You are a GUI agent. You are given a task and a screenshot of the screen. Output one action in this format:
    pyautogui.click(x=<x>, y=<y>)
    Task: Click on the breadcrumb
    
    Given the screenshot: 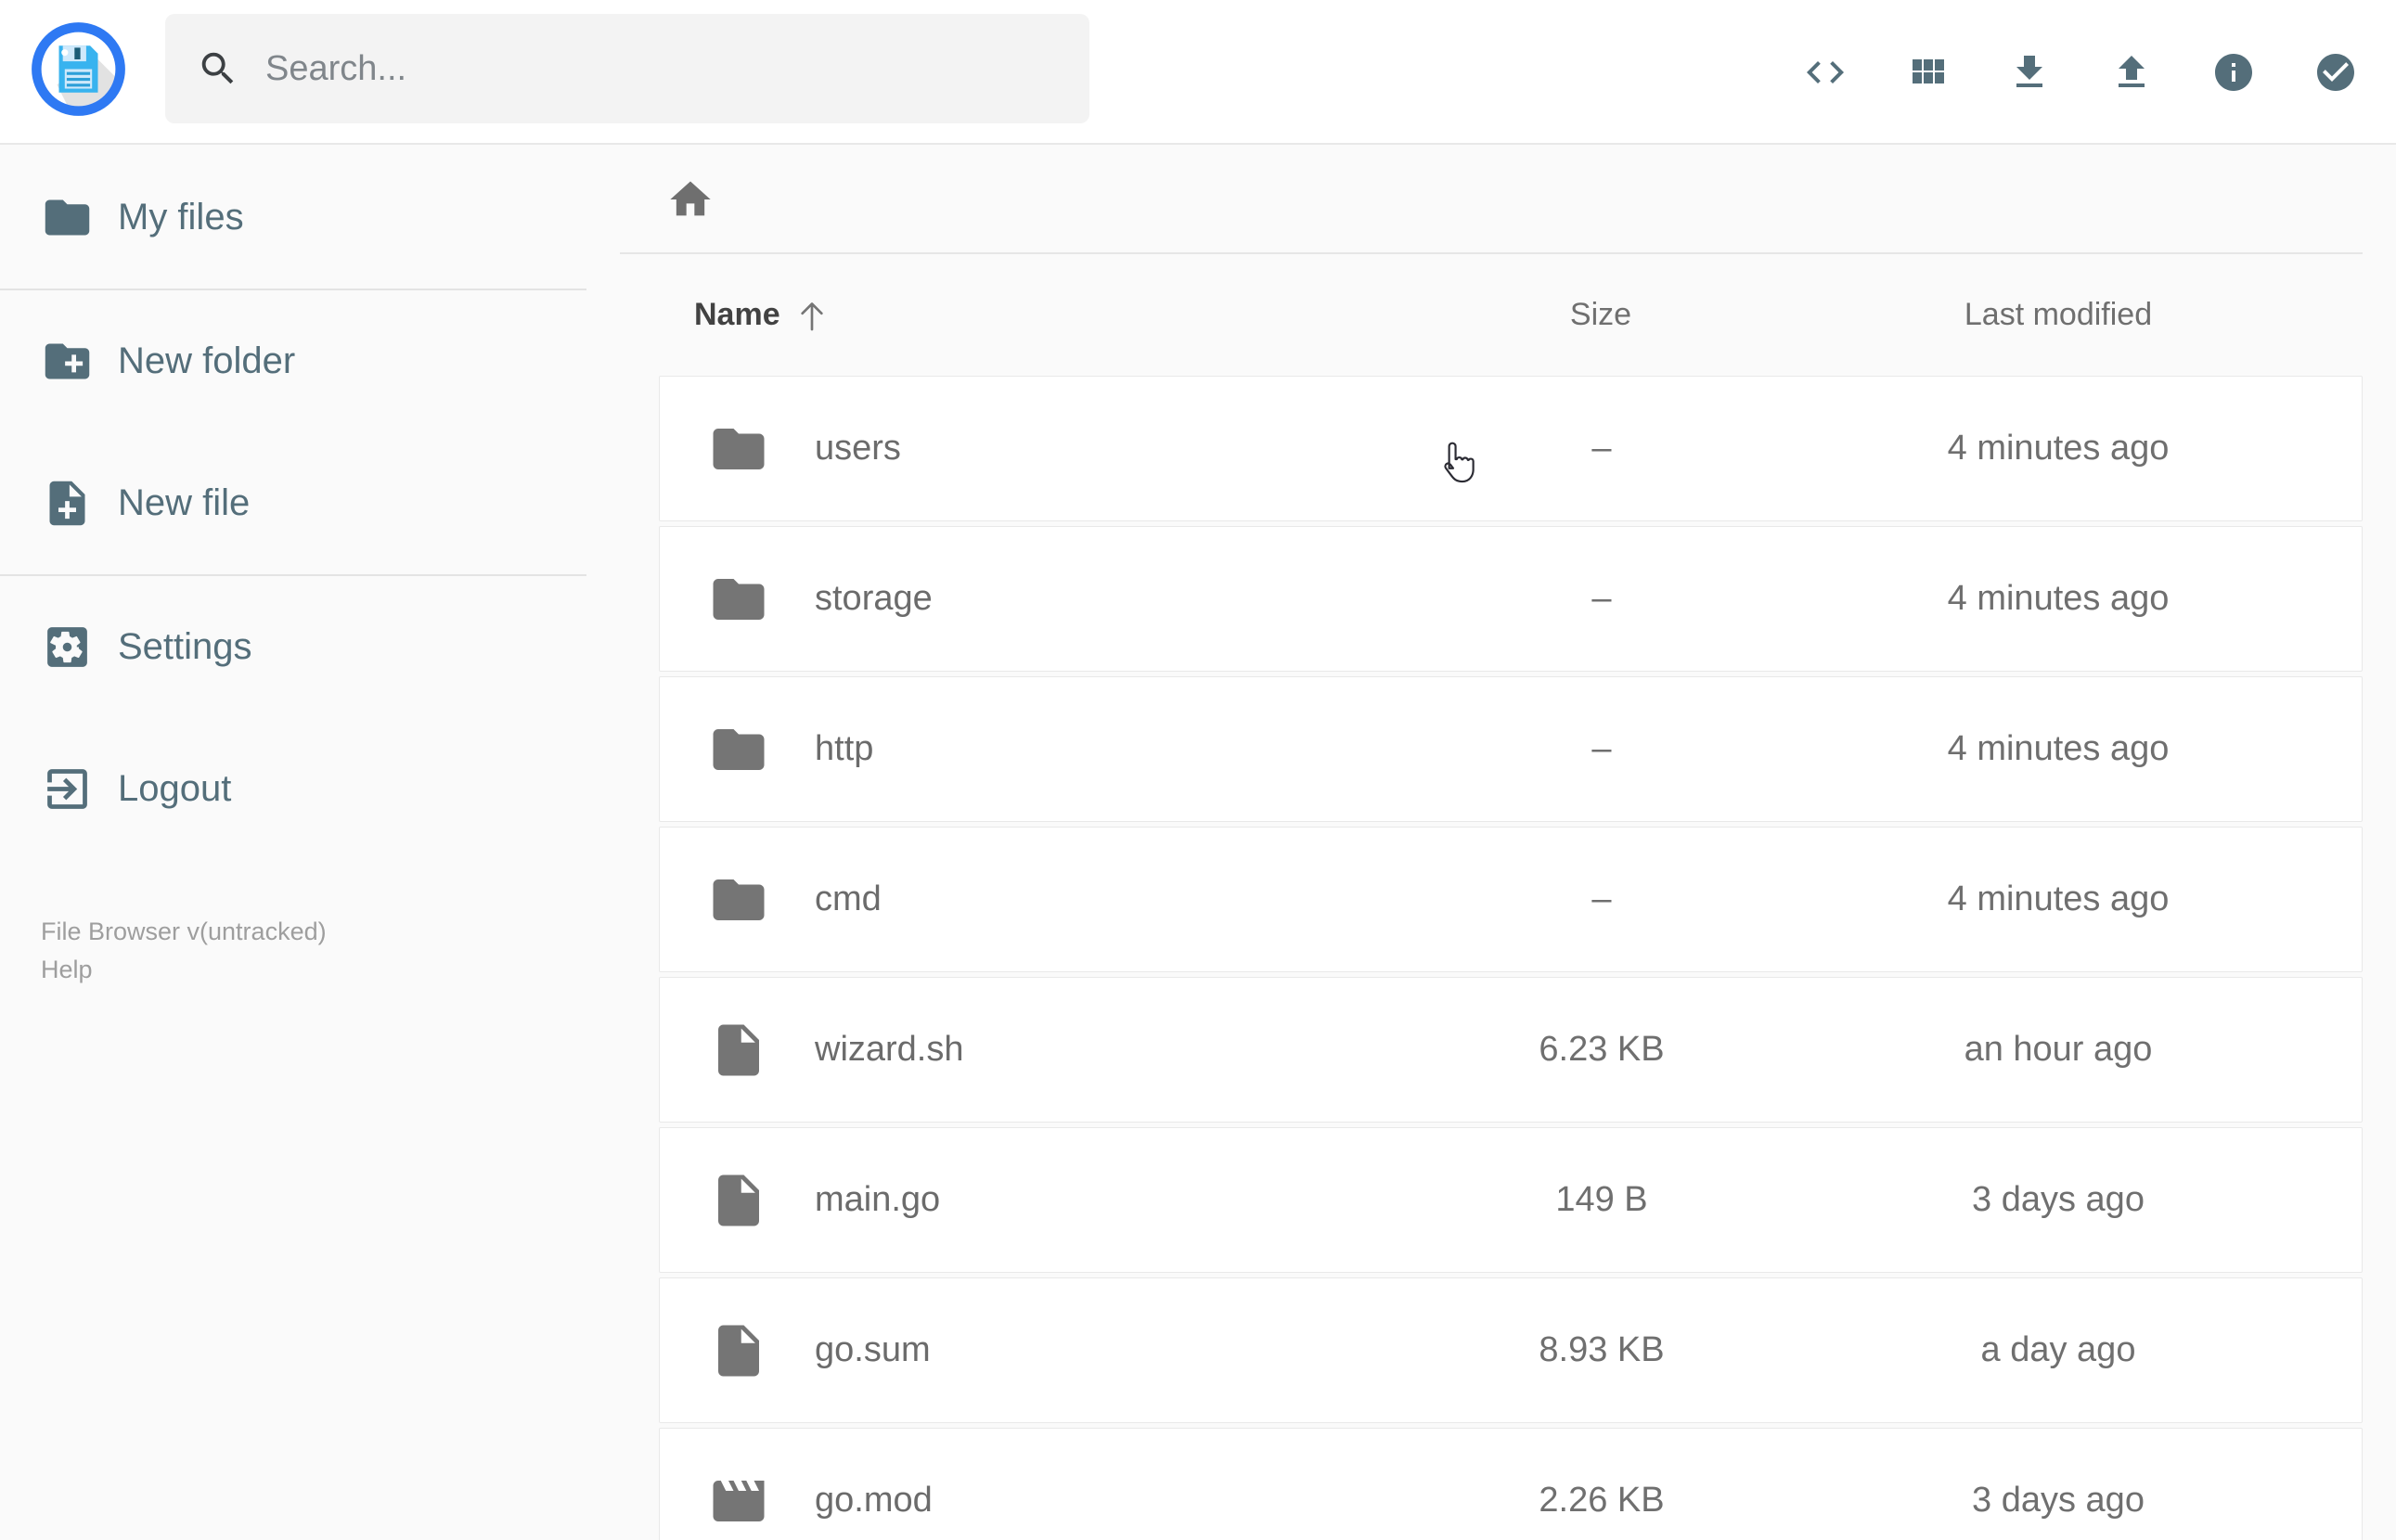 What is the action you would take?
    pyautogui.click(x=1511, y=199)
    